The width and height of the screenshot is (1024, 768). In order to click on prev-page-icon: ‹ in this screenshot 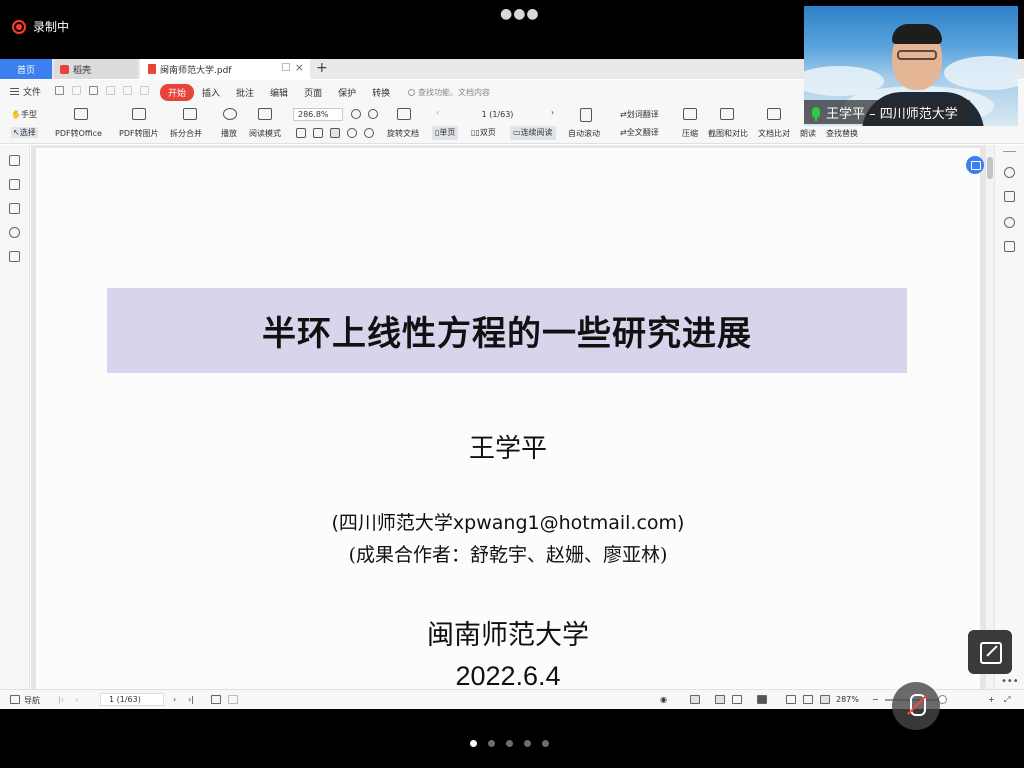, I will do `click(437, 112)`.